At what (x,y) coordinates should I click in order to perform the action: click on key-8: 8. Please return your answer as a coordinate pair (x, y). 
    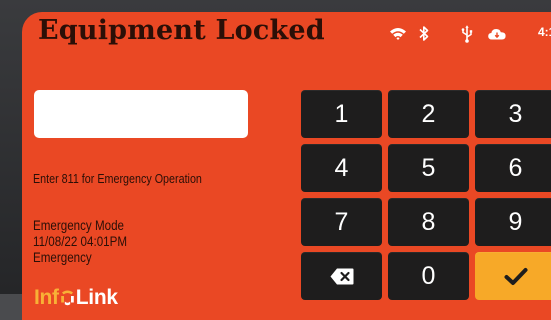
    Looking at the image, I should click on (428, 222).